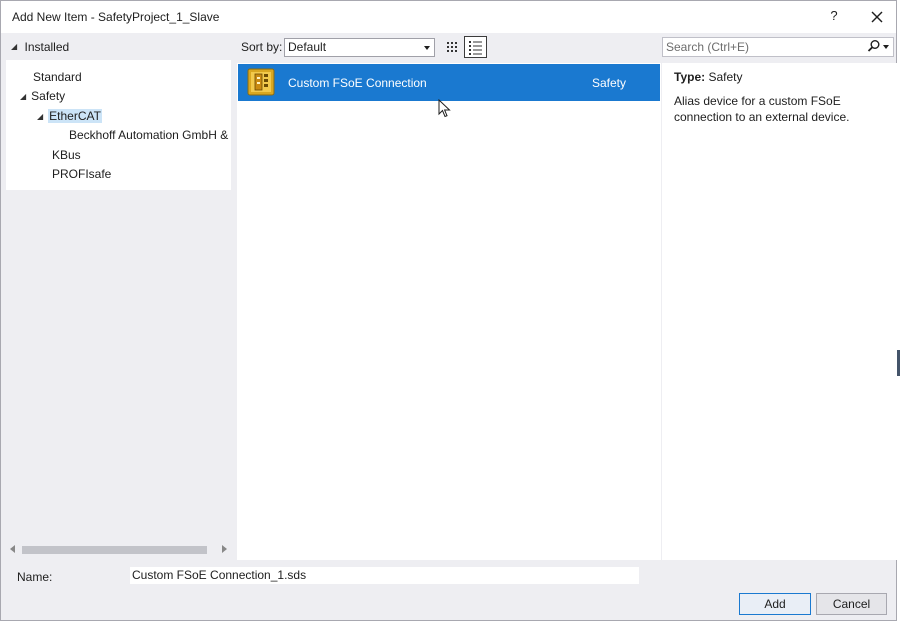  Describe the element at coordinates (47, 46) in the screenshot. I see `installed-label: Installed` at that location.